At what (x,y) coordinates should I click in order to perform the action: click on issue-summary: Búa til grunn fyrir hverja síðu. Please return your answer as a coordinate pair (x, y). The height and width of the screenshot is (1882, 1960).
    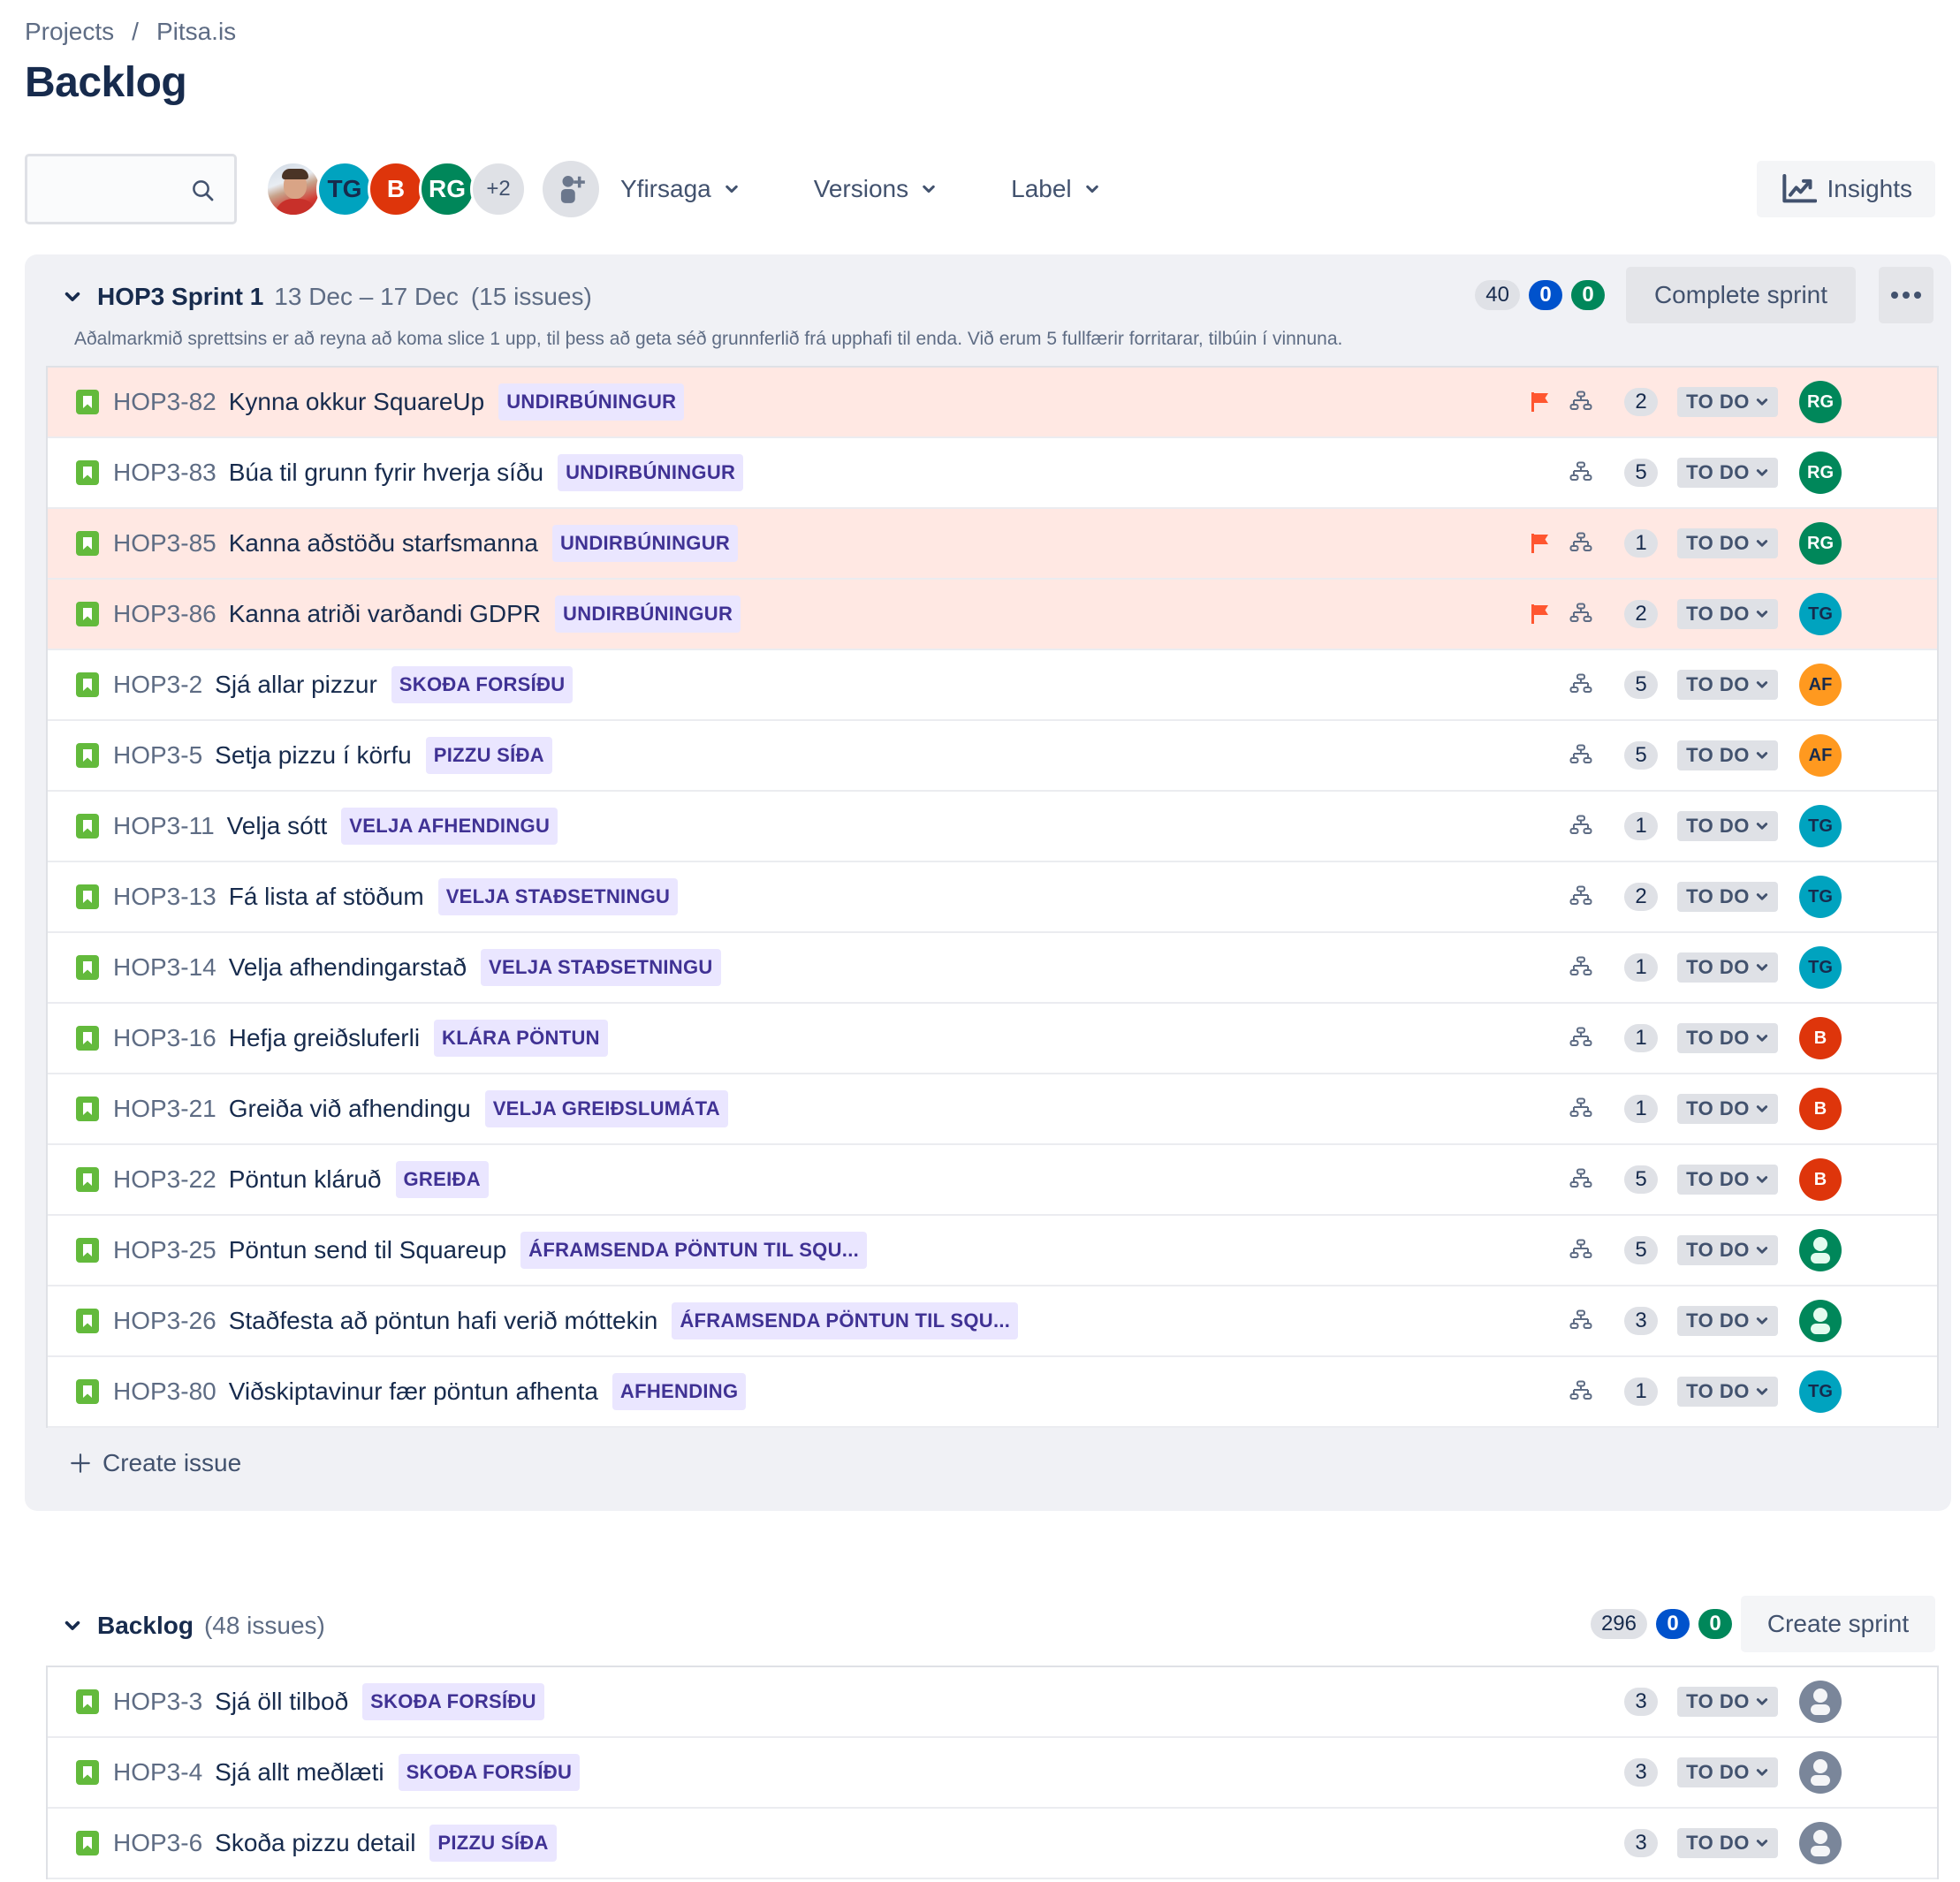
    Looking at the image, I should click on (386, 473).